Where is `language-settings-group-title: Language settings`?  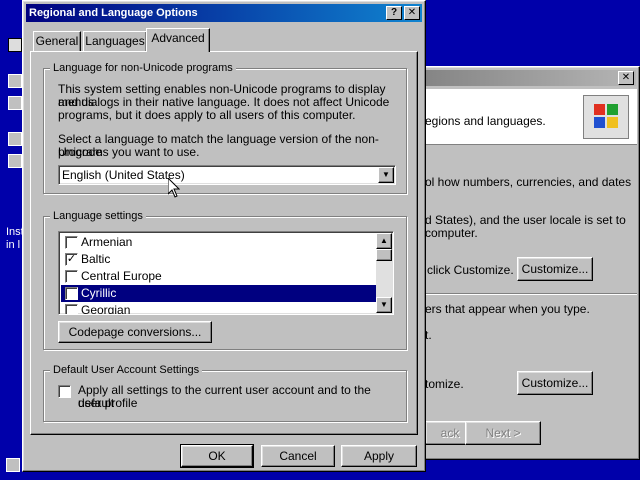
language-settings-group-title: Language settings is located at coordinates (98, 216).